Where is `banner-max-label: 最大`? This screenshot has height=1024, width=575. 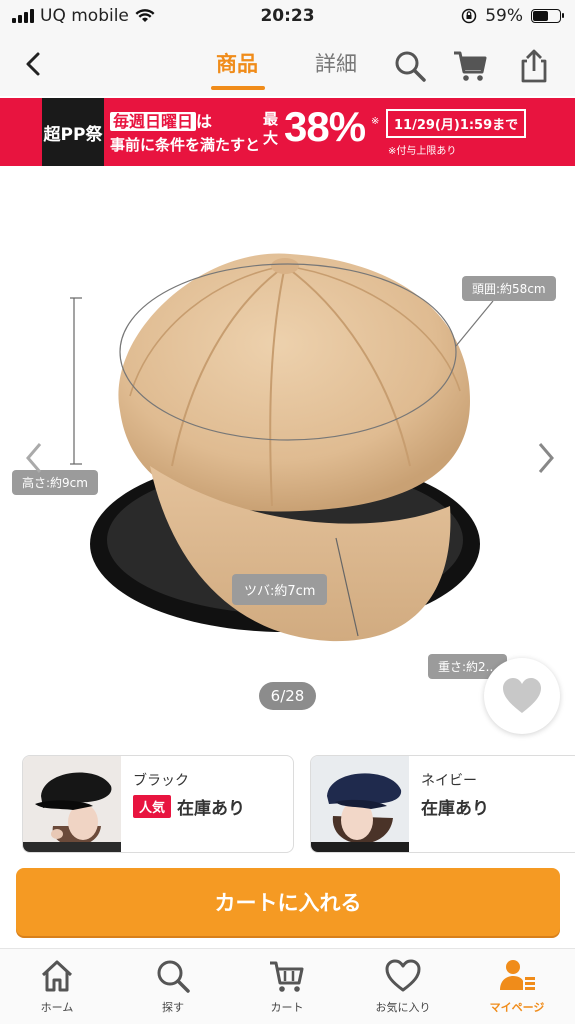 banner-max-label: 最大 is located at coordinates (271, 128).